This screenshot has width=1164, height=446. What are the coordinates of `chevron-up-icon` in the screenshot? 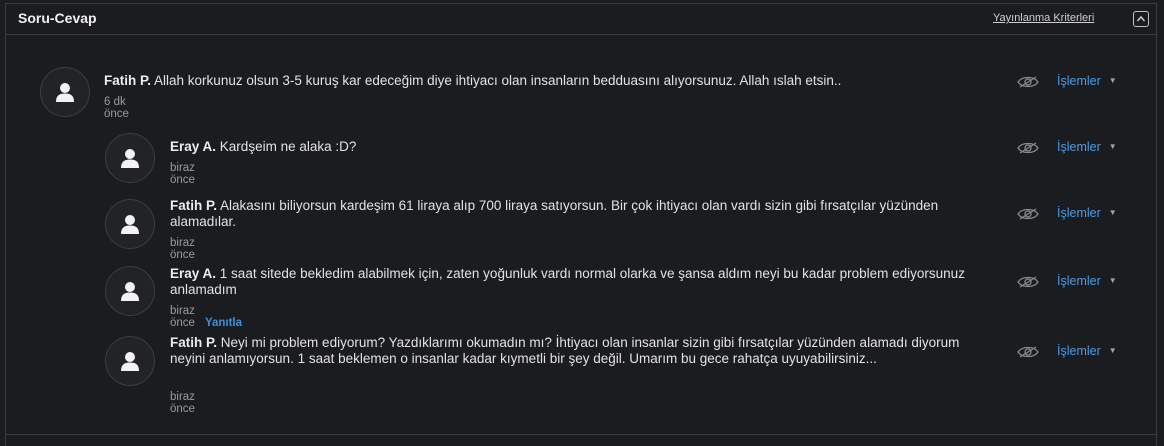 It's located at (1141, 18).